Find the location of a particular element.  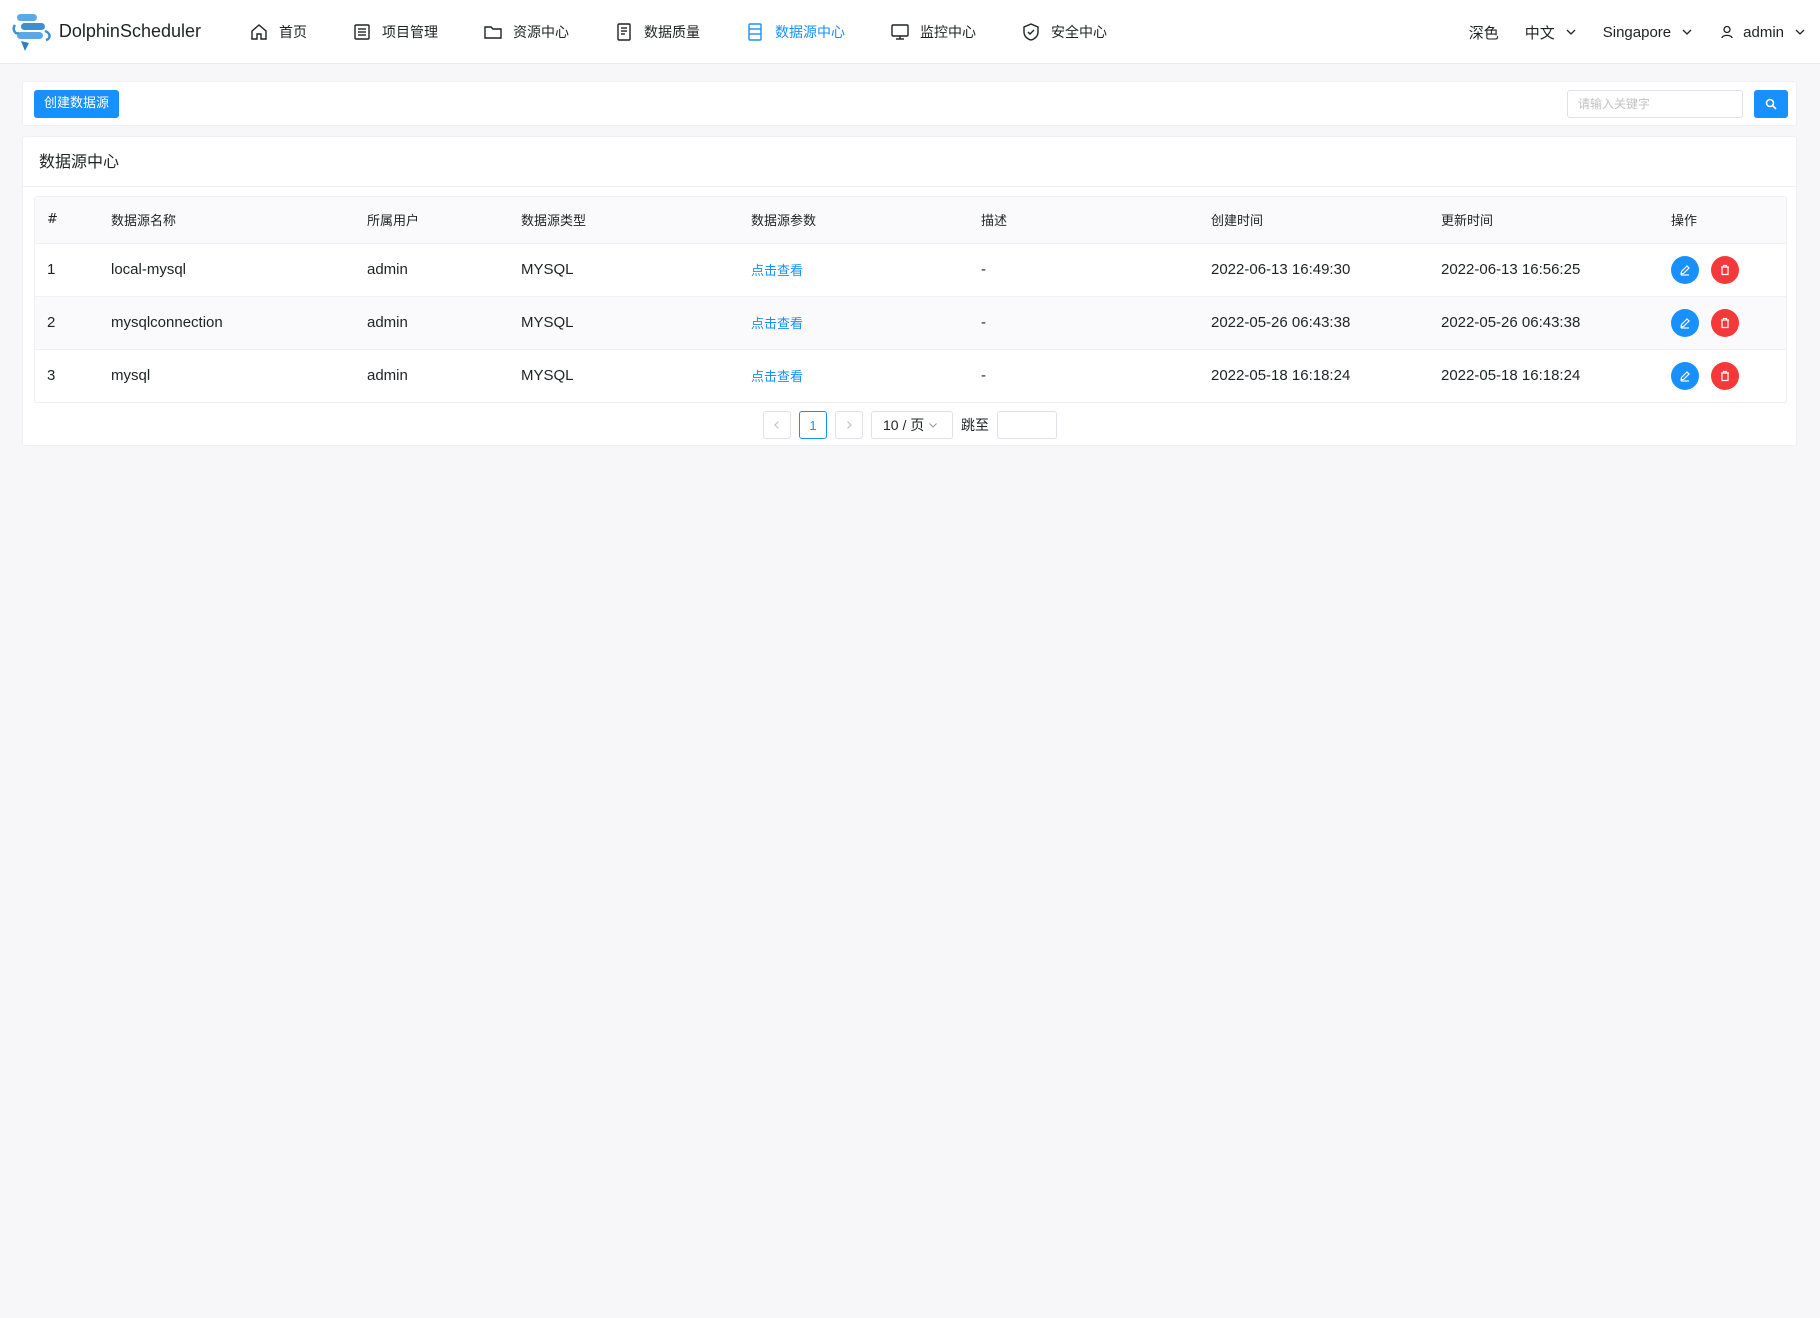

header-right-menu: 深色 中文 Singapore admin is located at coordinates (1644, 32).